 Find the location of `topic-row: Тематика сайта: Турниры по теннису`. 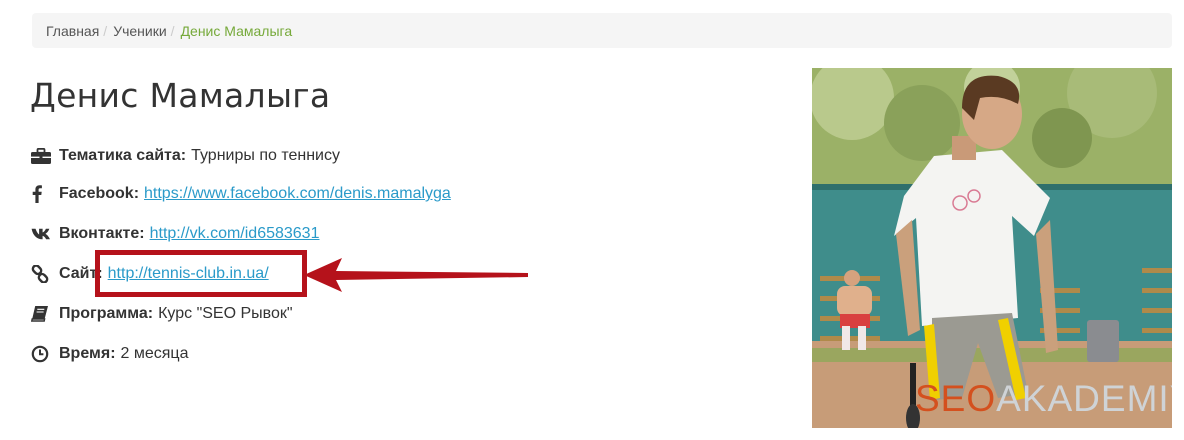

topic-row: Тематика сайта: Турниры по теннису is located at coordinates (185, 156).